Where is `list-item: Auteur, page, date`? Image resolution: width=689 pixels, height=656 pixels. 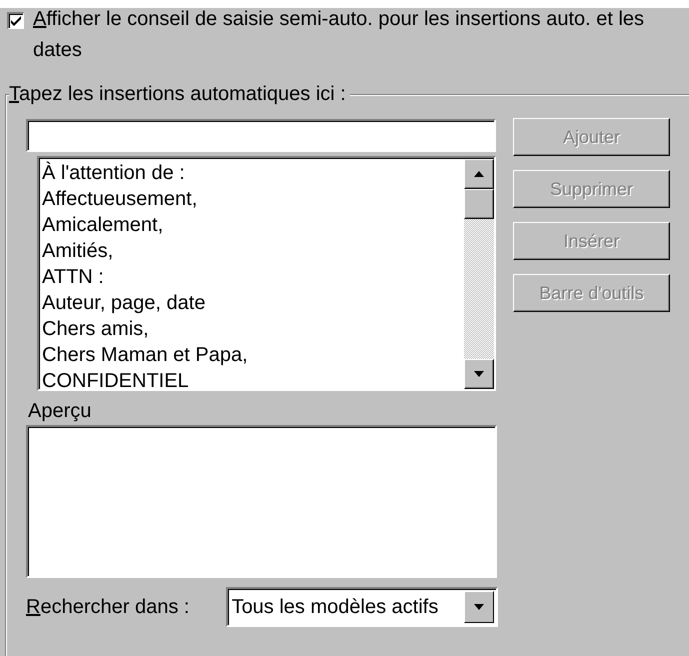 list-item: Auteur, page, date is located at coordinates (253, 303).